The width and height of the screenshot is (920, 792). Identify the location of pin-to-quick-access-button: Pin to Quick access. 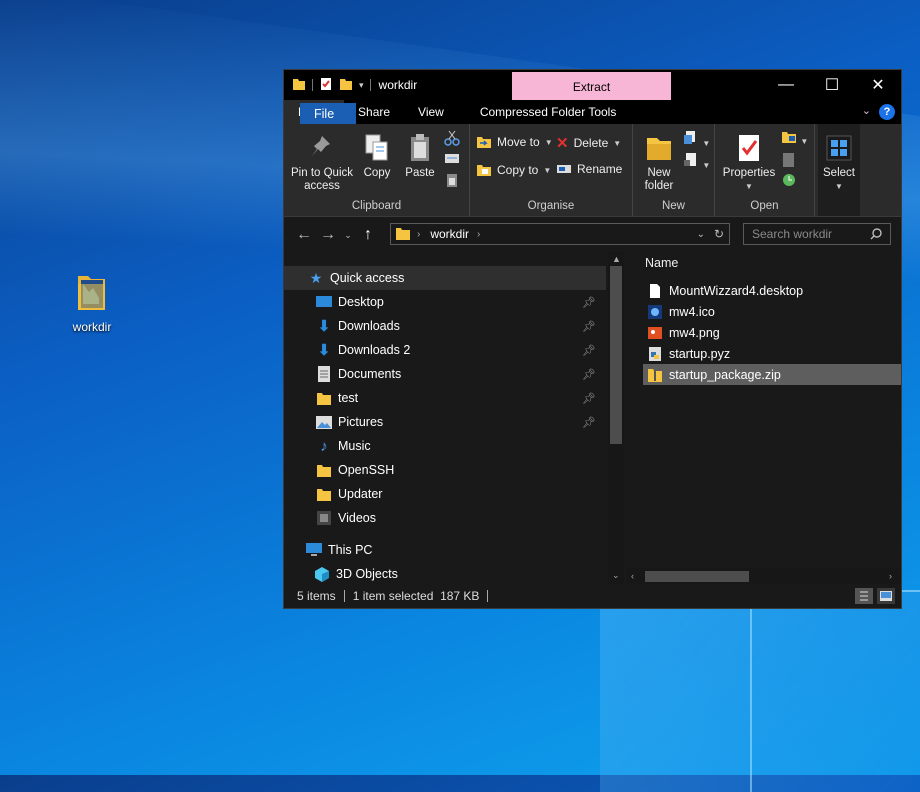
(322, 162).